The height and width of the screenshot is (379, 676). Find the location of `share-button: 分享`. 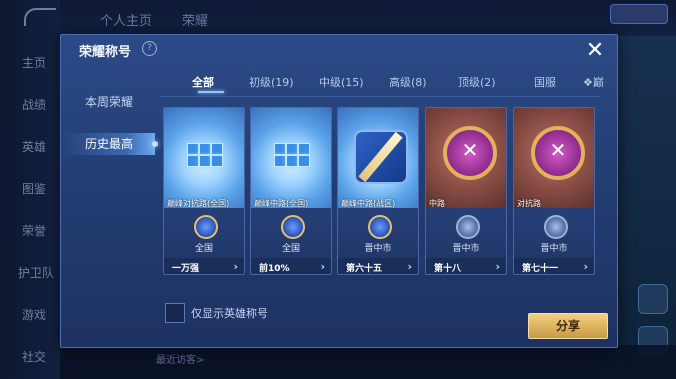

share-button: 分享 is located at coordinates (568, 326).